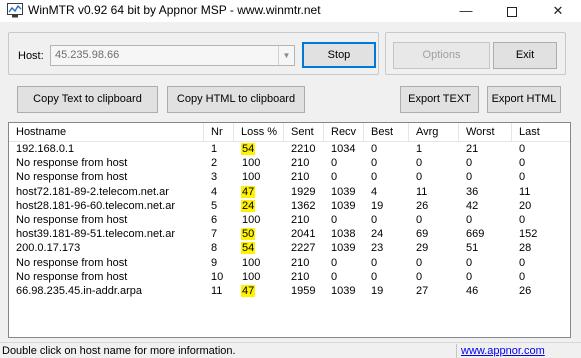 The height and width of the screenshot is (358, 581). Describe the element at coordinates (374, 191) in the screenshot. I see `best-cell: 4` at that location.